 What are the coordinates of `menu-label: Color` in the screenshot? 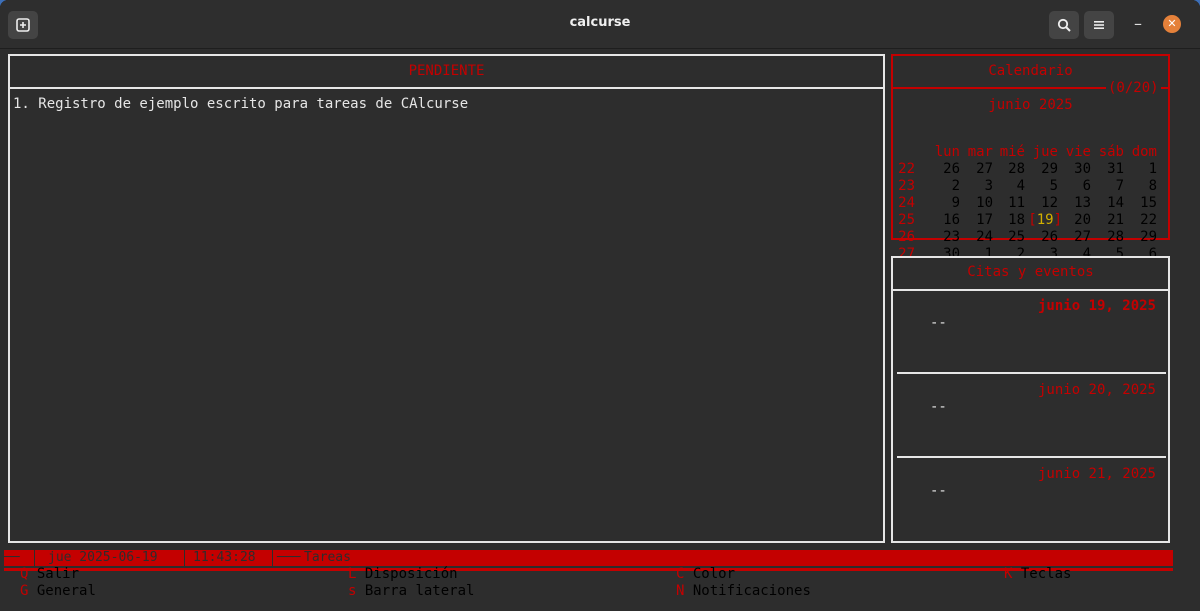 It's located at (714, 574).